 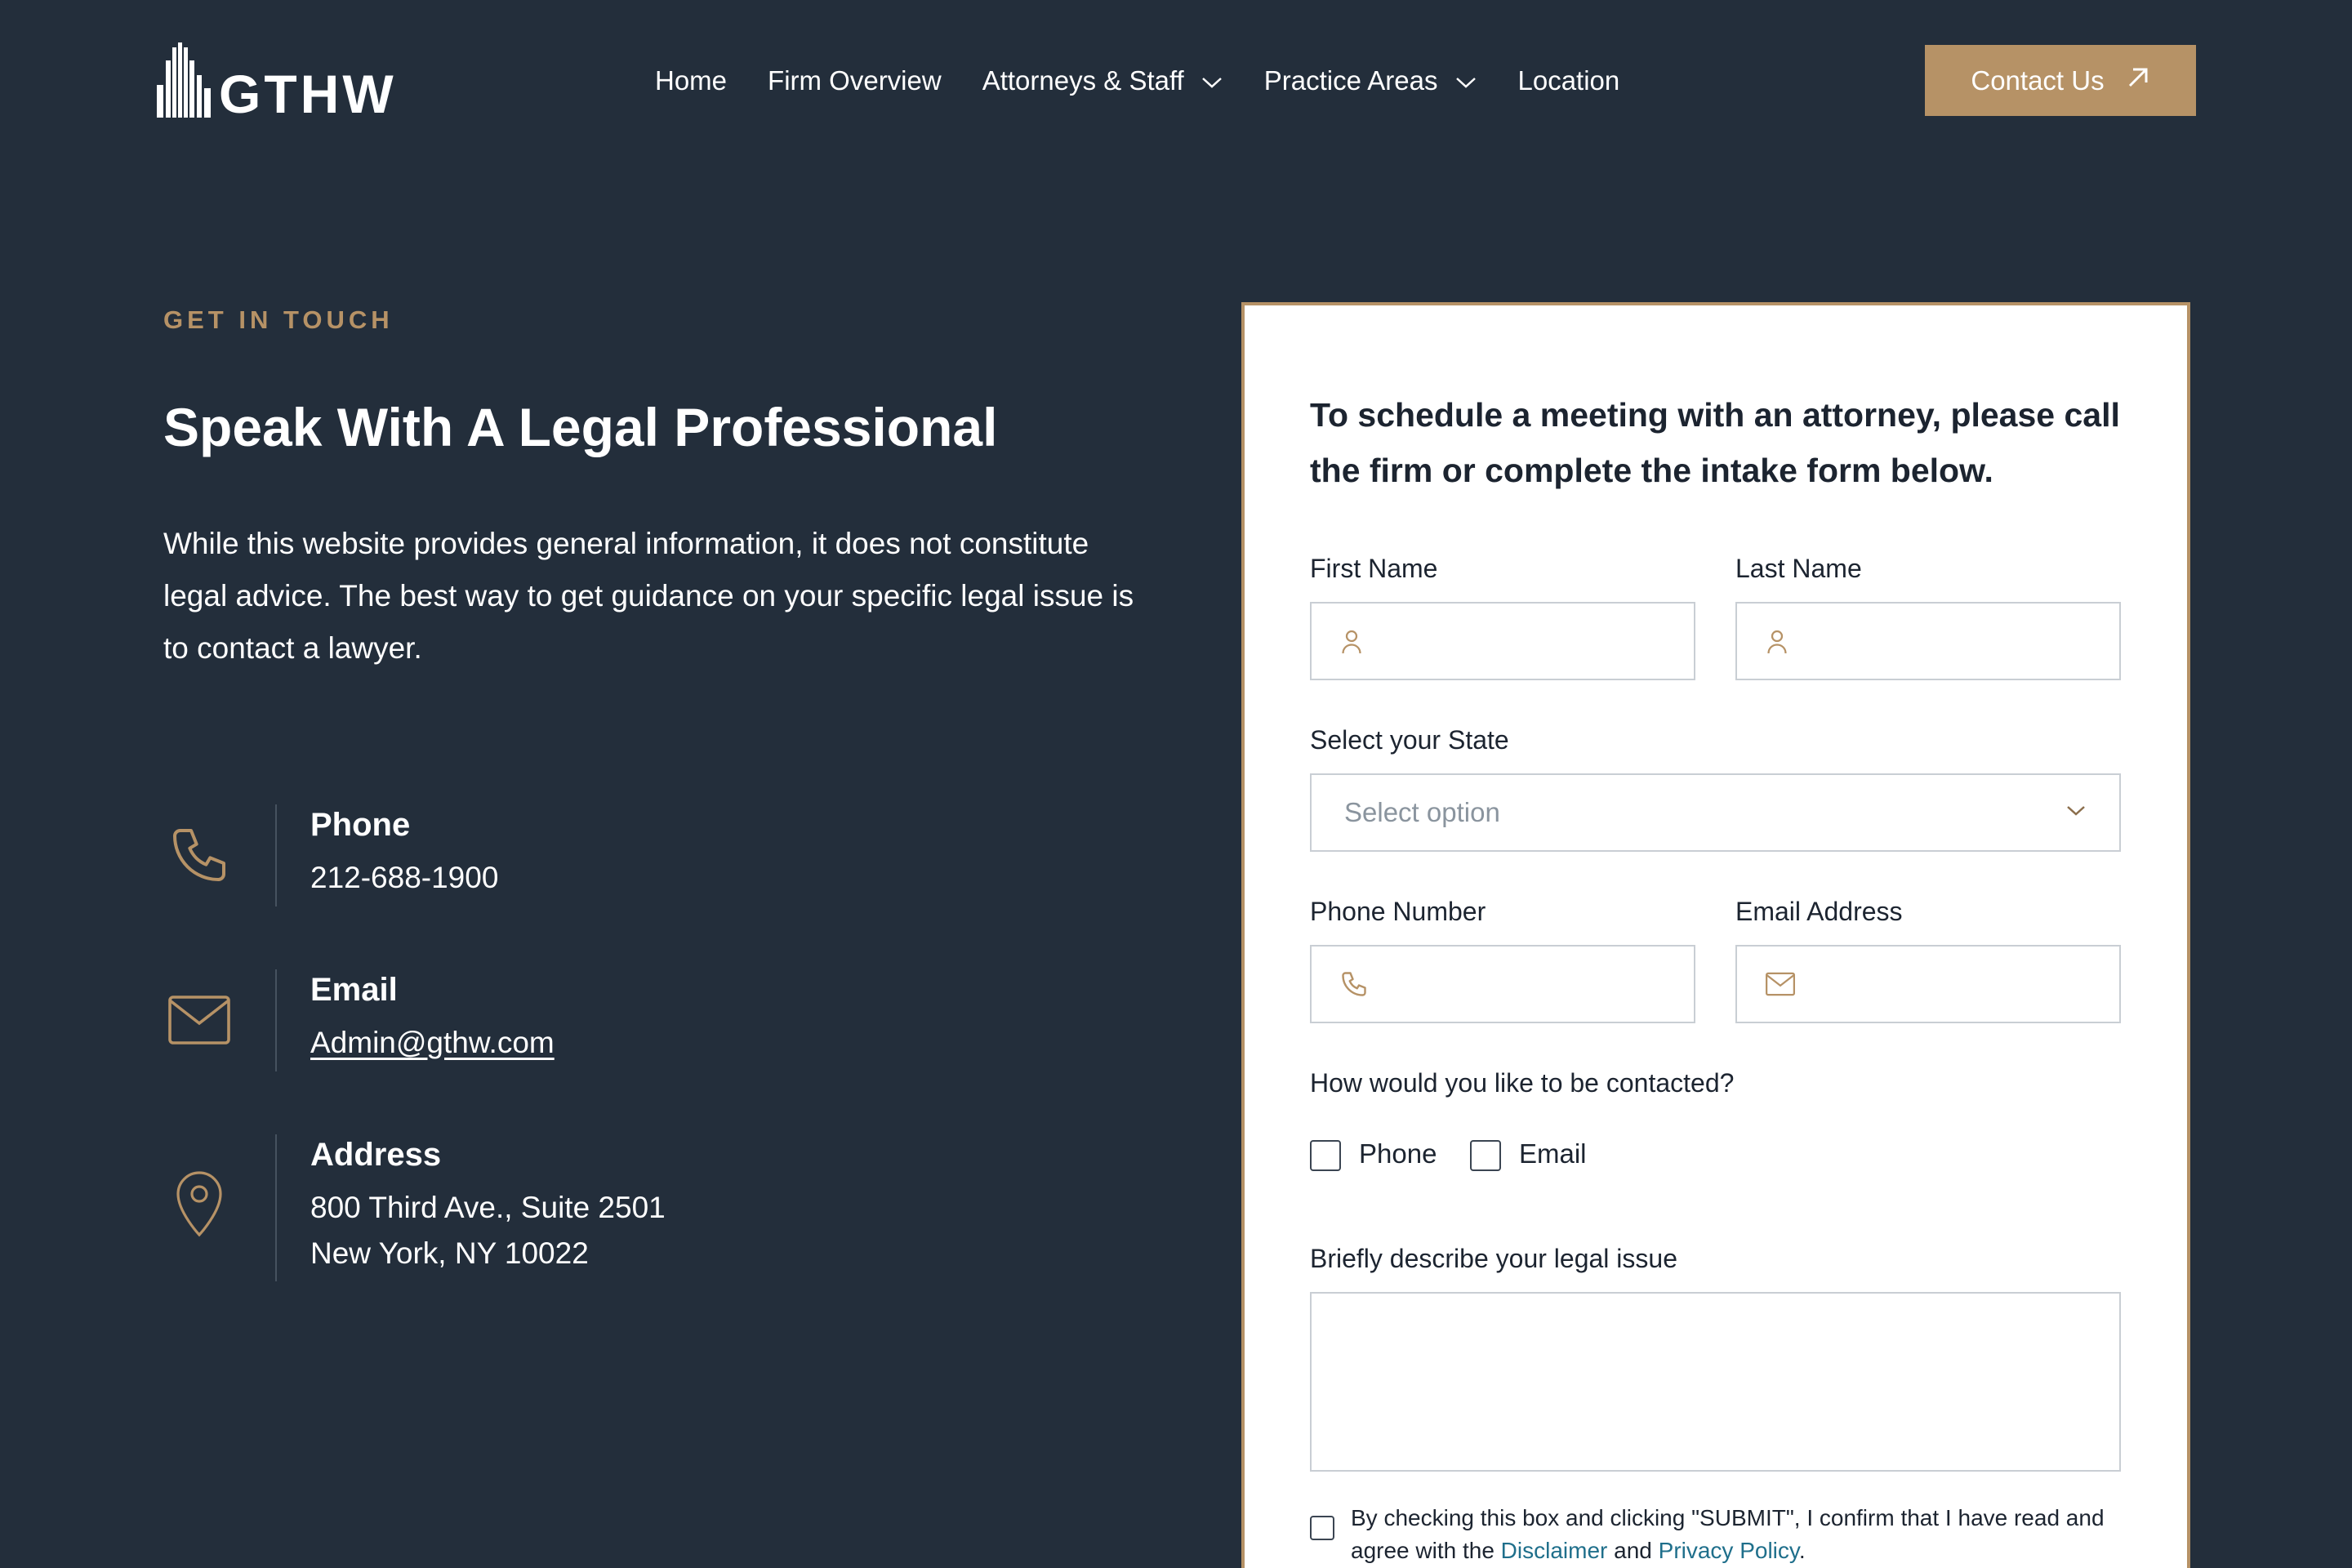 What do you see at coordinates (1325, 1155) in the screenshot?
I see `contact-phone-checkbox` at bounding box center [1325, 1155].